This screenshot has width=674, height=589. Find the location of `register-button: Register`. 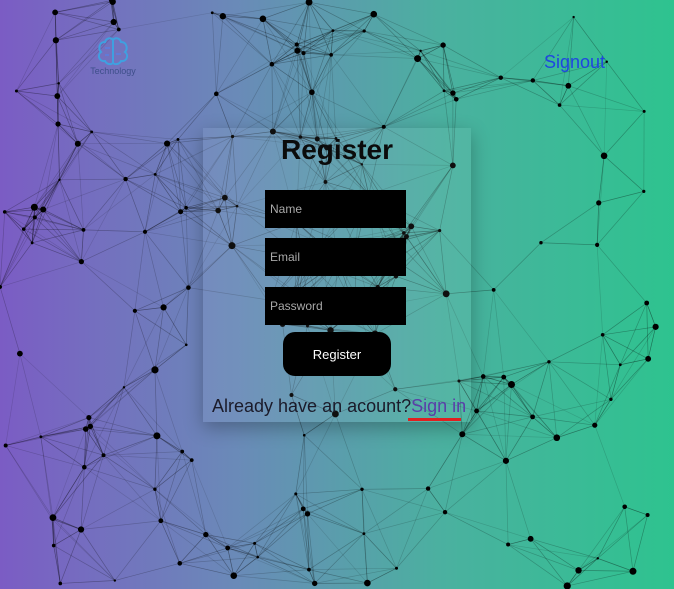

register-button: Register is located at coordinates (337, 354).